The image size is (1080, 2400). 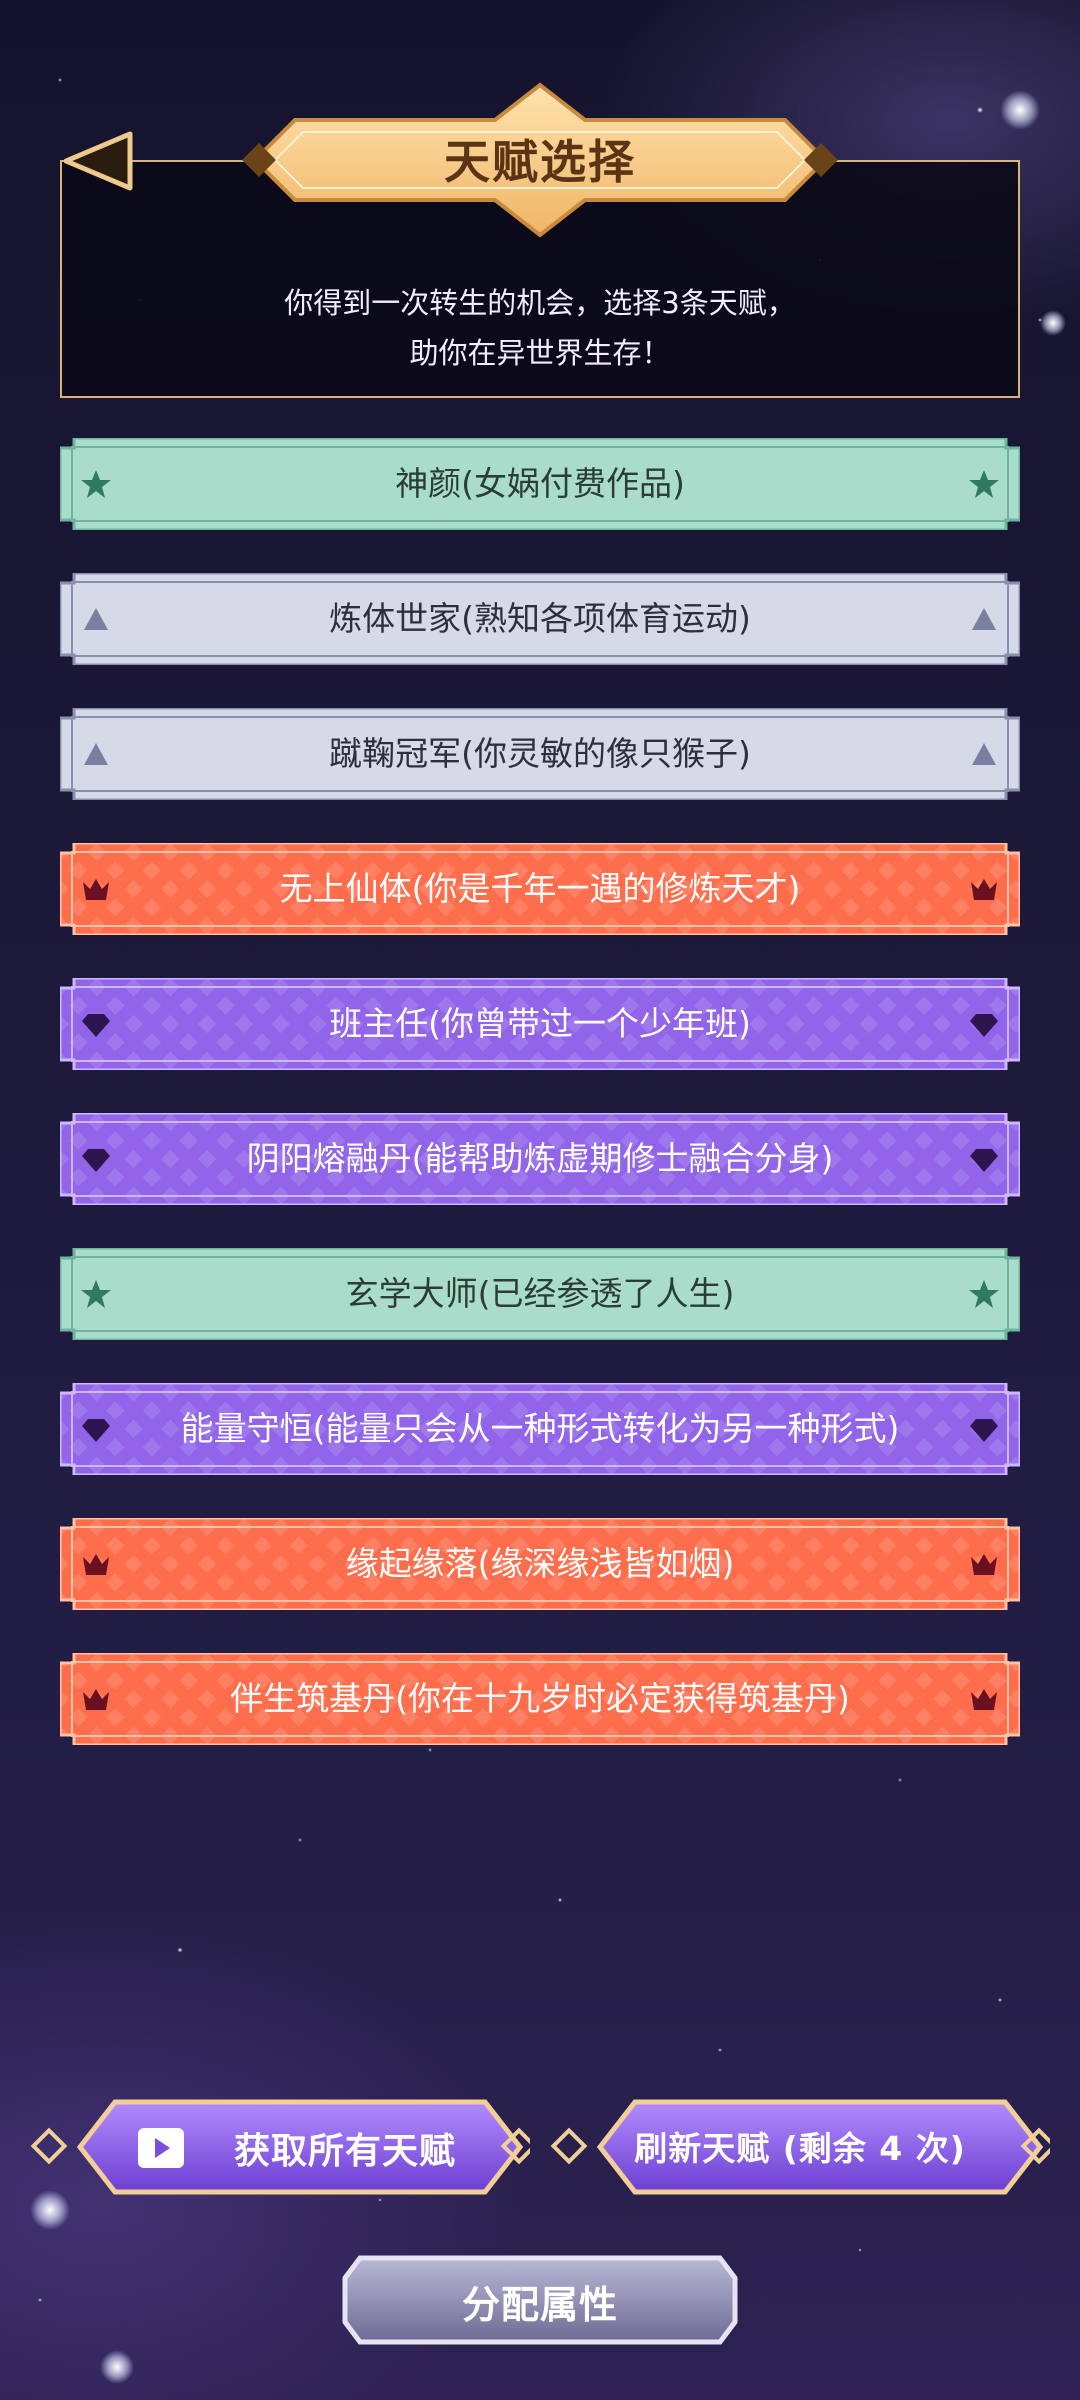 I want to click on talent-card-label: 伴生筑基丹(你在十九岁时必定获得筑基丹), so click(x=540, y=1698).